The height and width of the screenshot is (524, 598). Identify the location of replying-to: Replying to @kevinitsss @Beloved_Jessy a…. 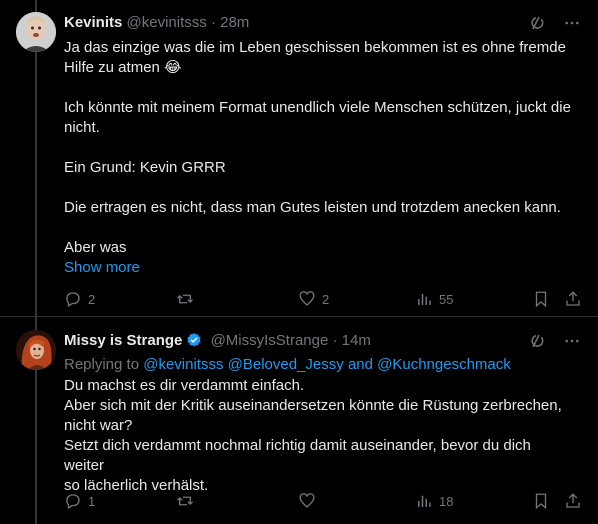
(287, 365).